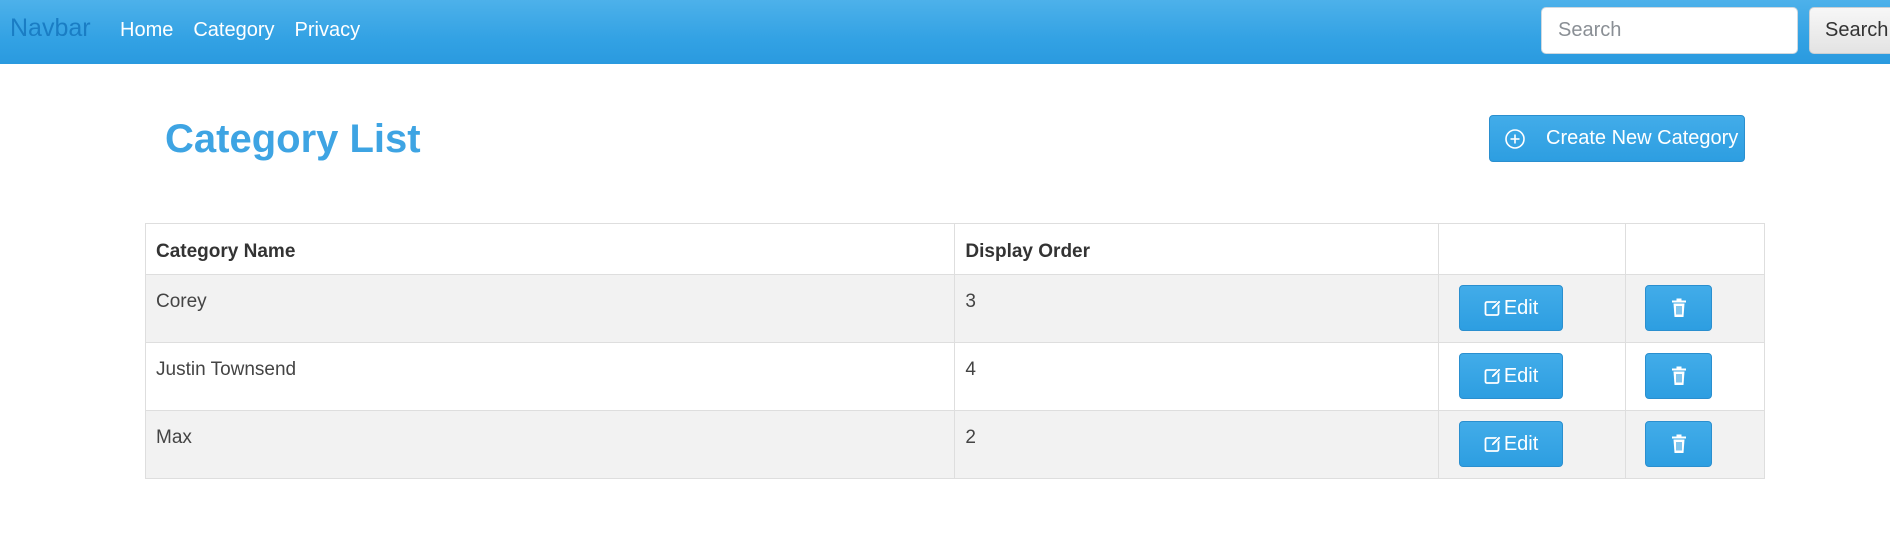 Image resolution: width=1890 pixels, height=536 pixels. I want to click on column-header-delete, so click(1695, 249).